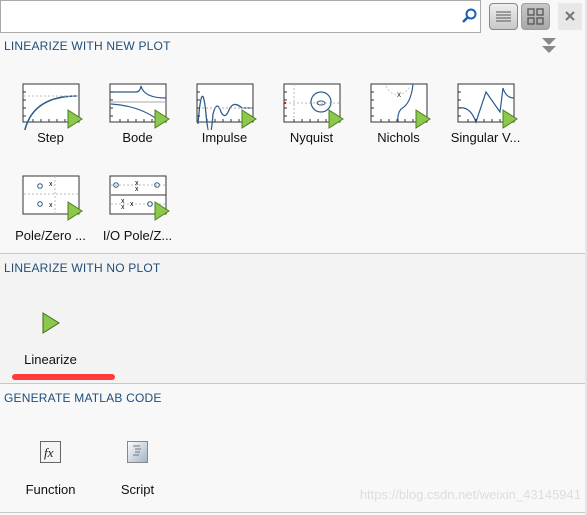 This screenshot has height=515, width=587. I want to click on plot-step-label: Step, so click(50, 137).